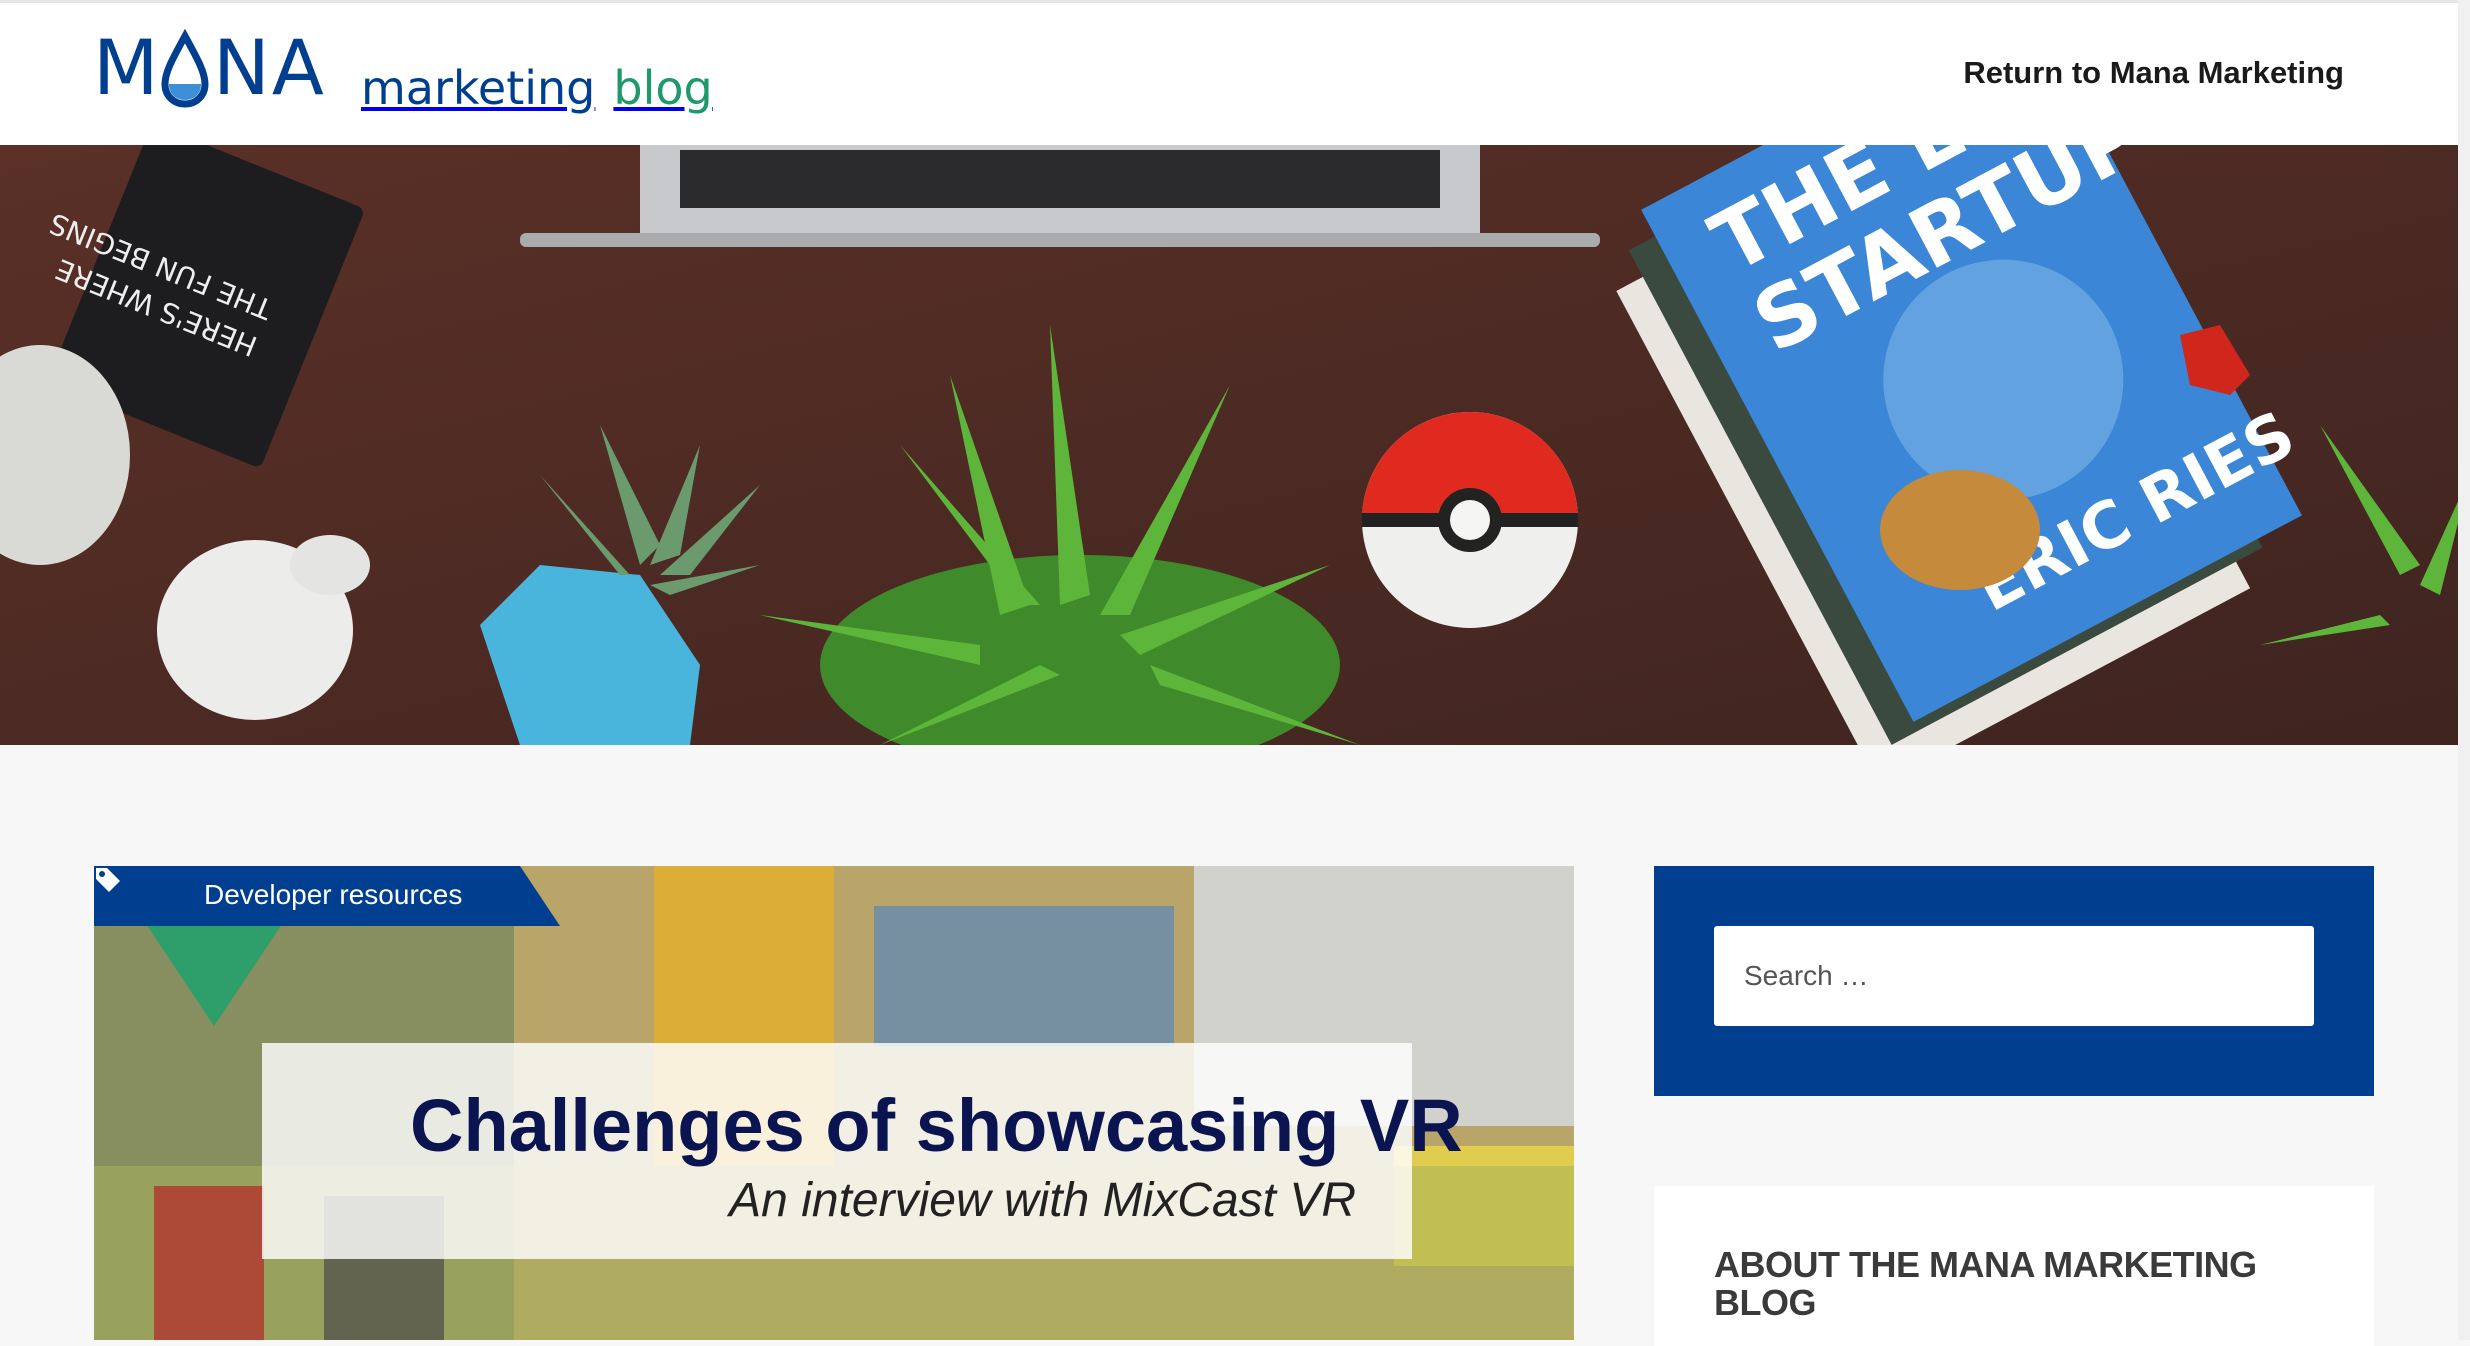 This screenshot has height=1346, width=2470. Describe the element at coordinates (333, 894) in the screenshot. I see `category-label: Developer resources` at that location.